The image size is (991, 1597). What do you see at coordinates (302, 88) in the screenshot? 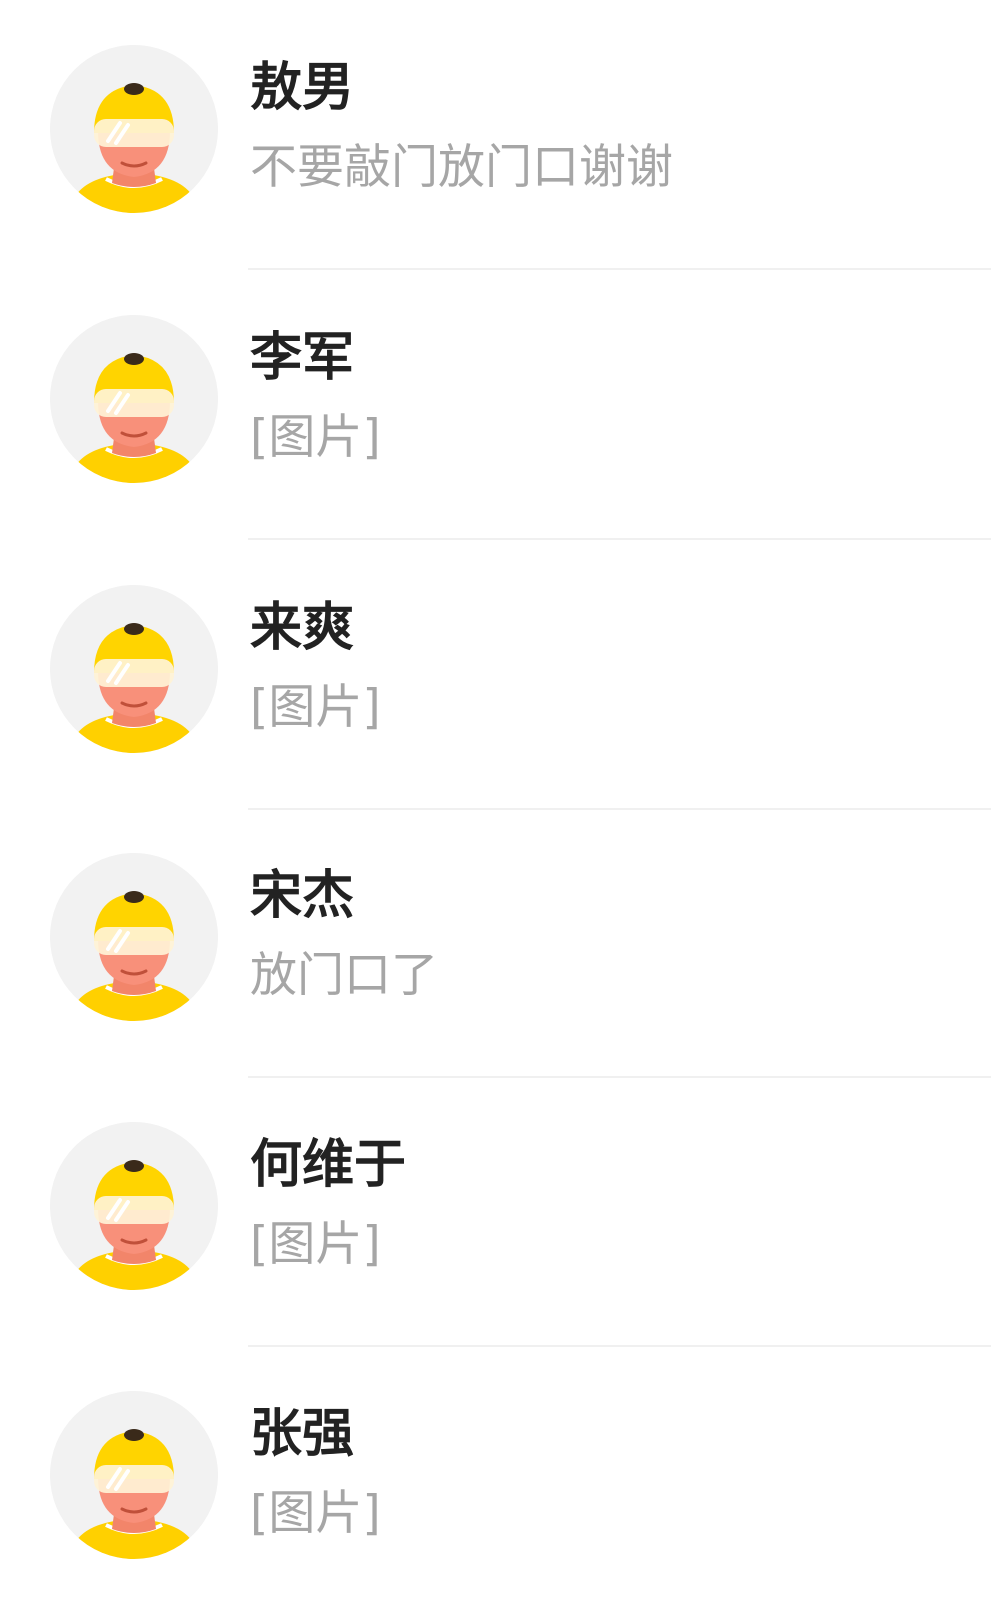
I see `contact-name: 敖男` at bounding box center [302, 88].